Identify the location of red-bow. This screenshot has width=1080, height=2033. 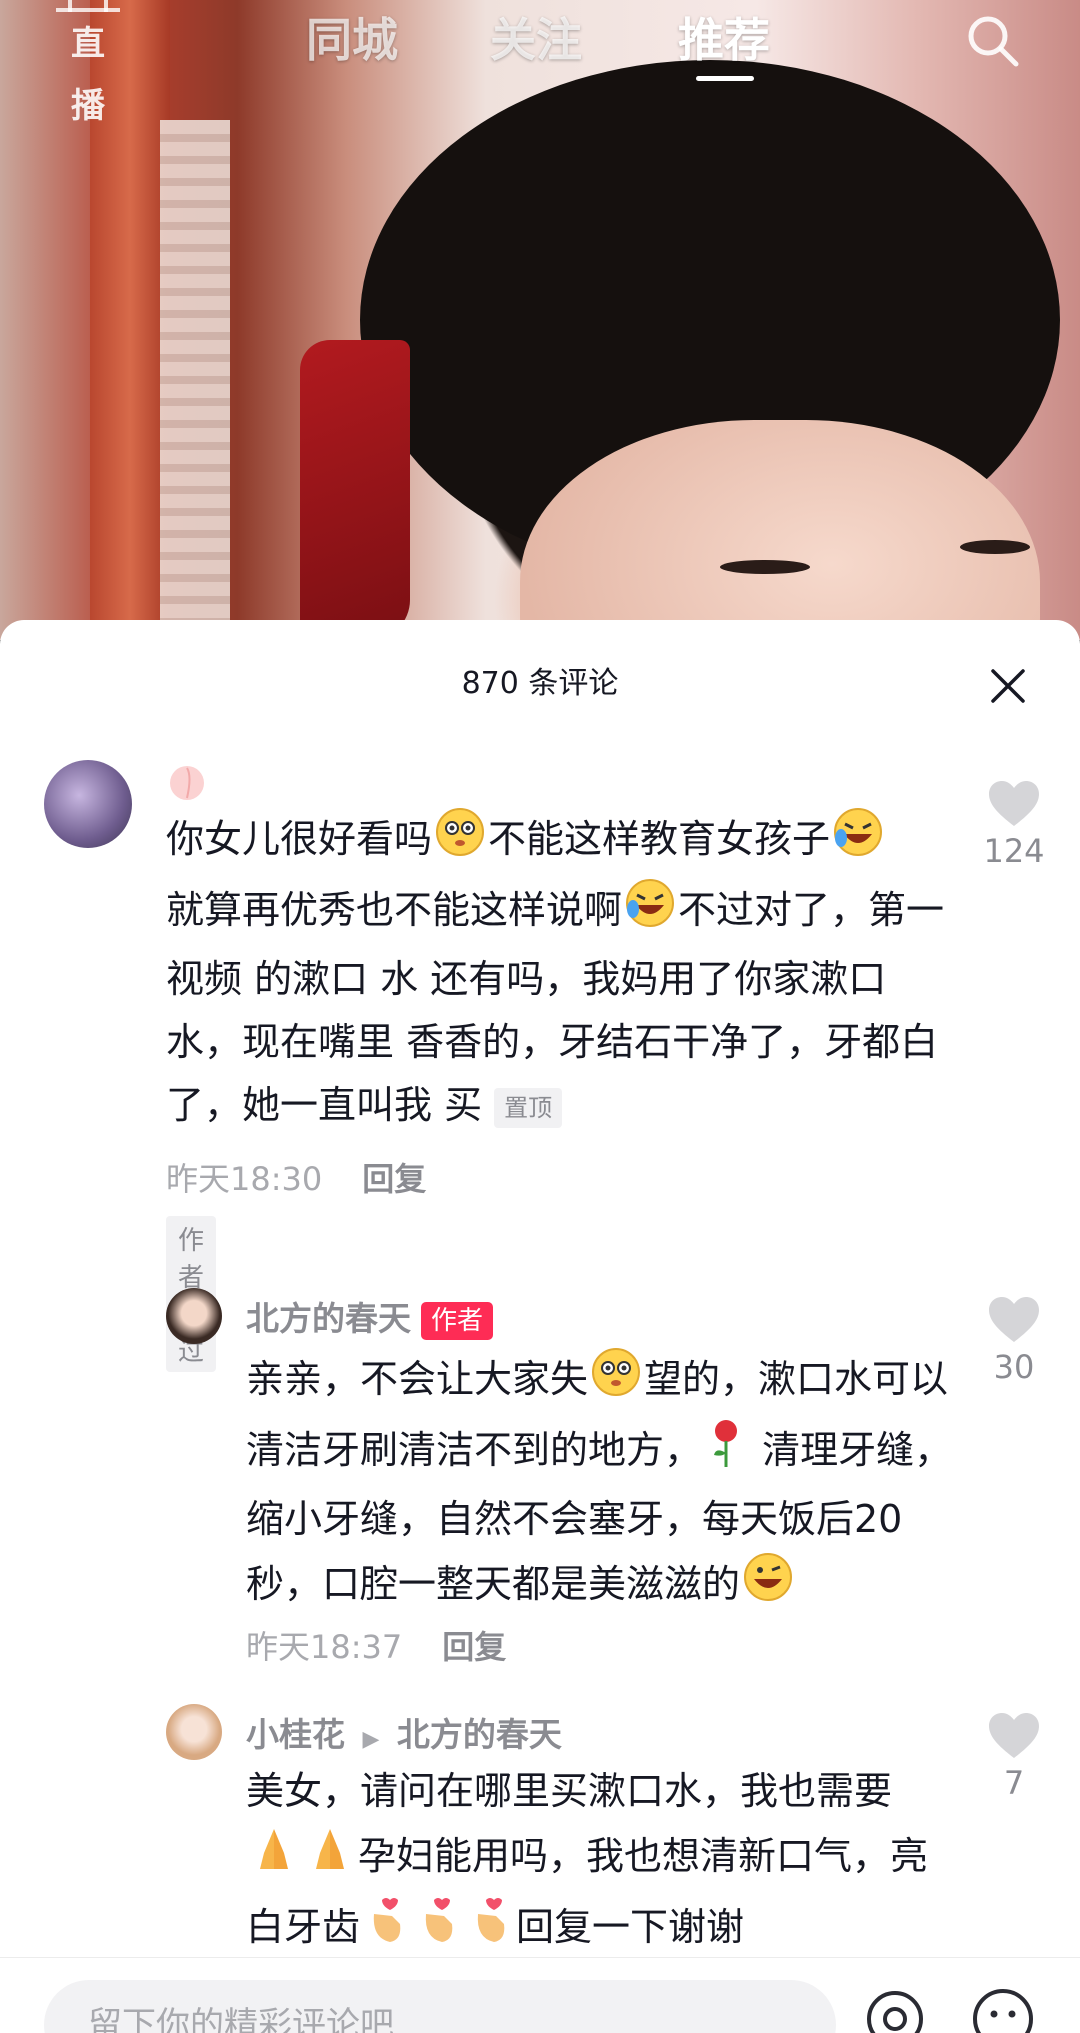
(355, 490).